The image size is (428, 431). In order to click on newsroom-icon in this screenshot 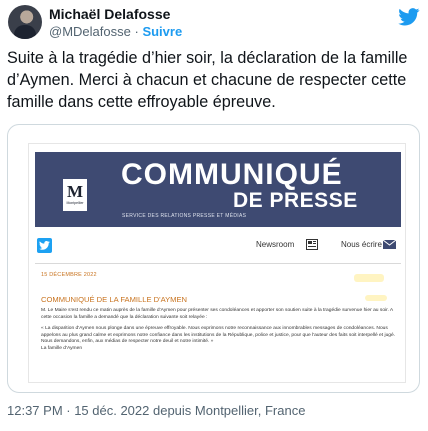, I will do `click(312, 244)`.